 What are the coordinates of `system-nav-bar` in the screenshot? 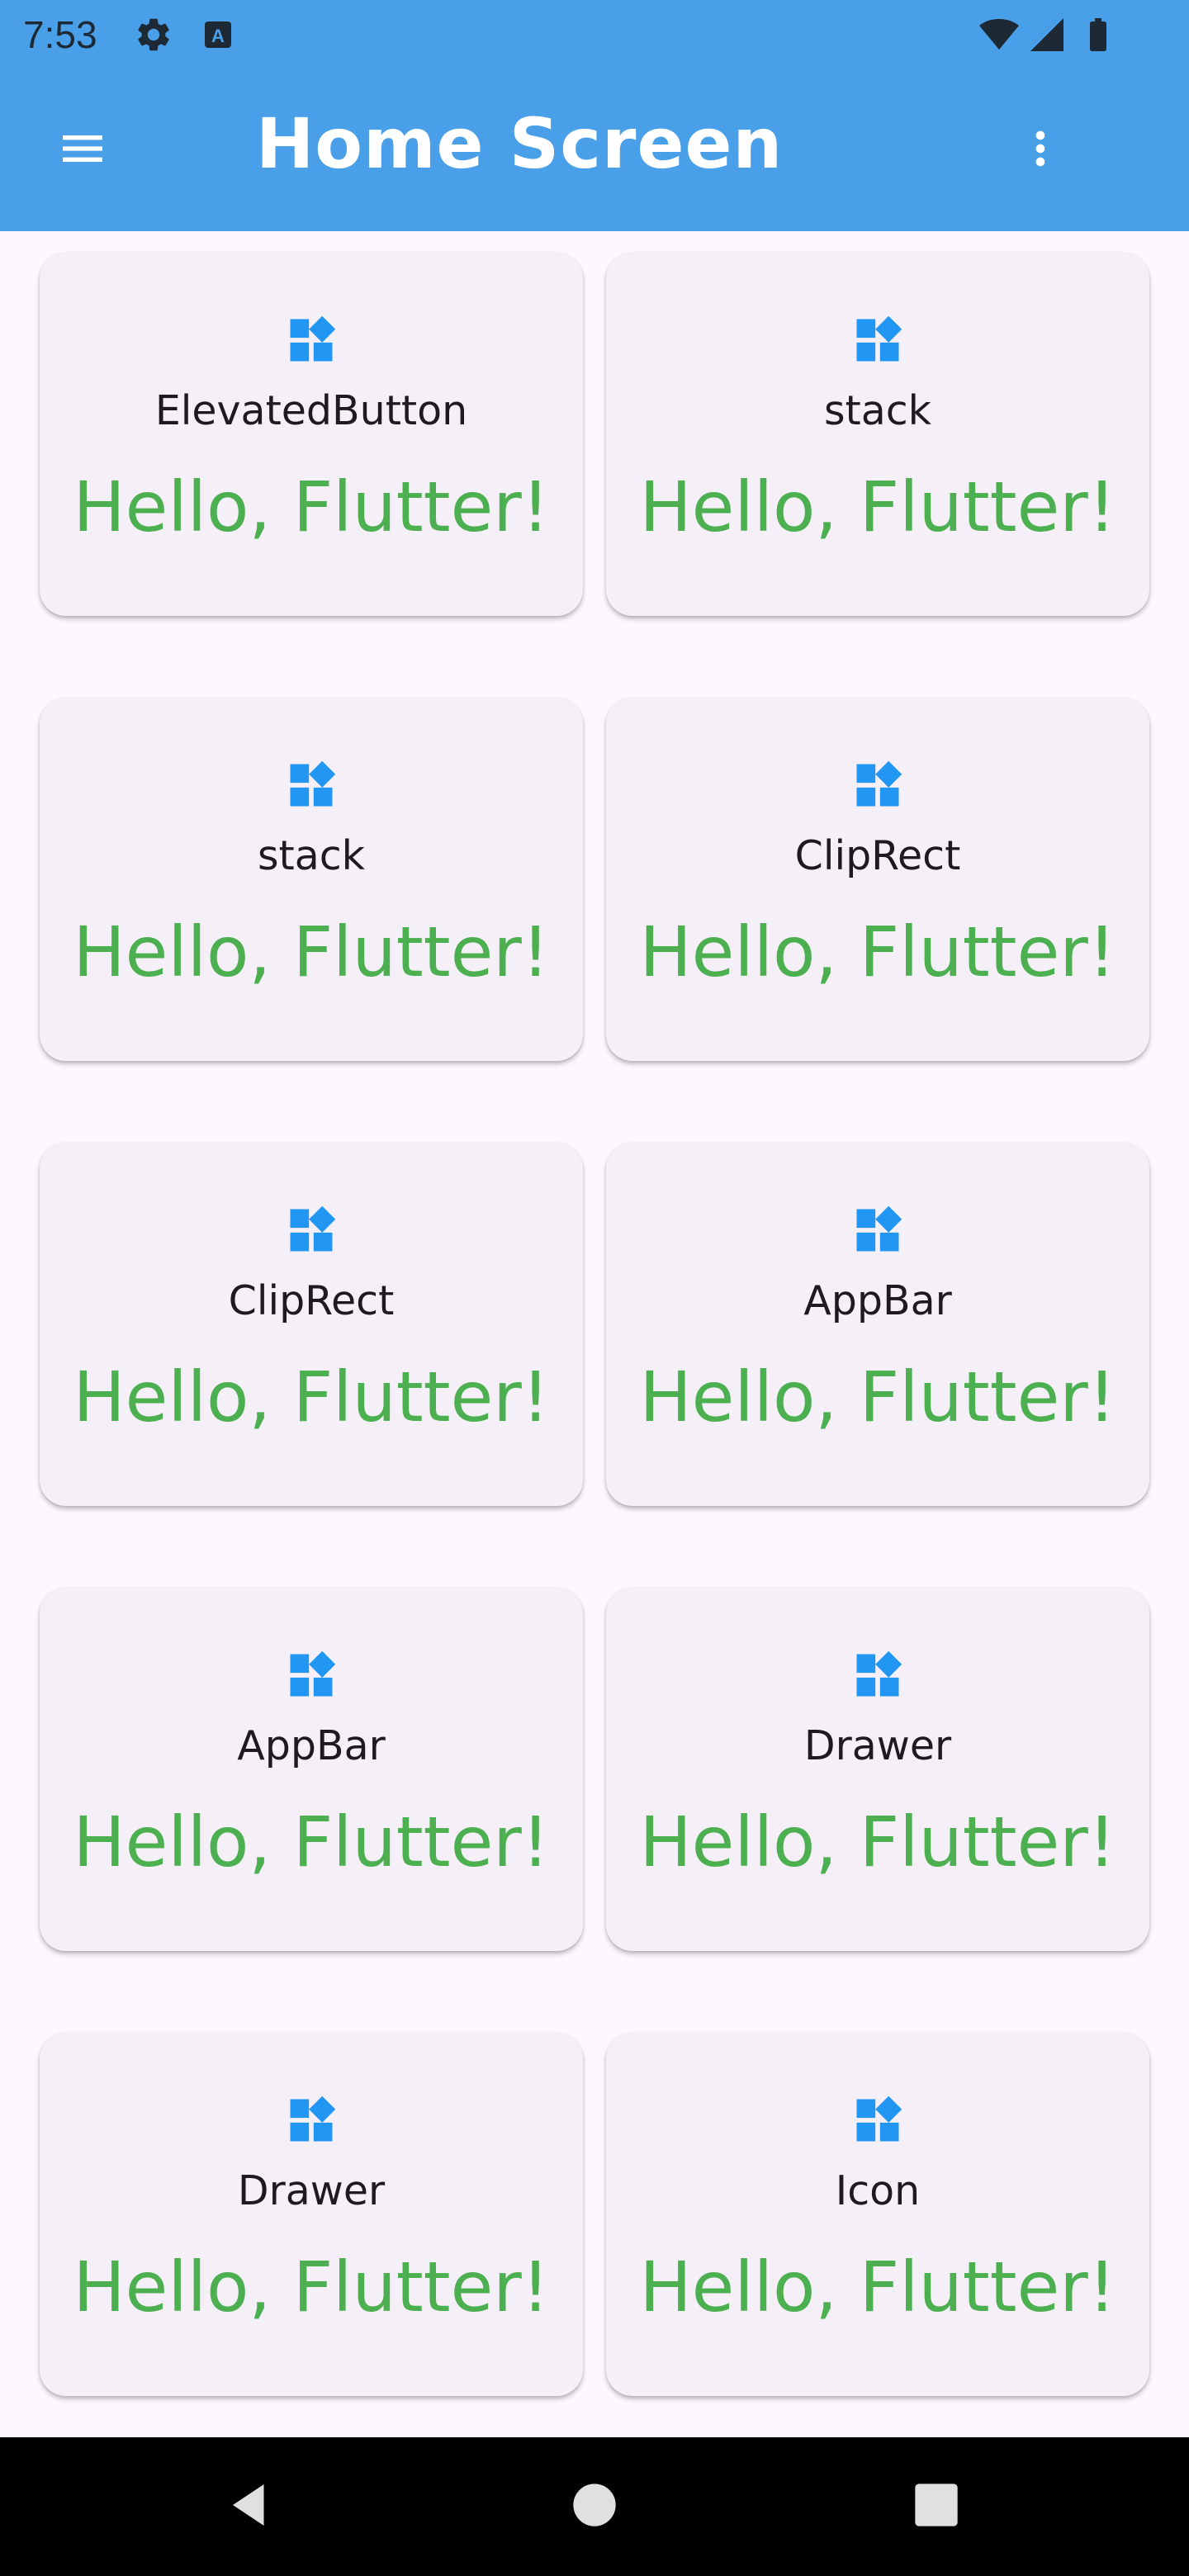 It's located at (594, 2506).